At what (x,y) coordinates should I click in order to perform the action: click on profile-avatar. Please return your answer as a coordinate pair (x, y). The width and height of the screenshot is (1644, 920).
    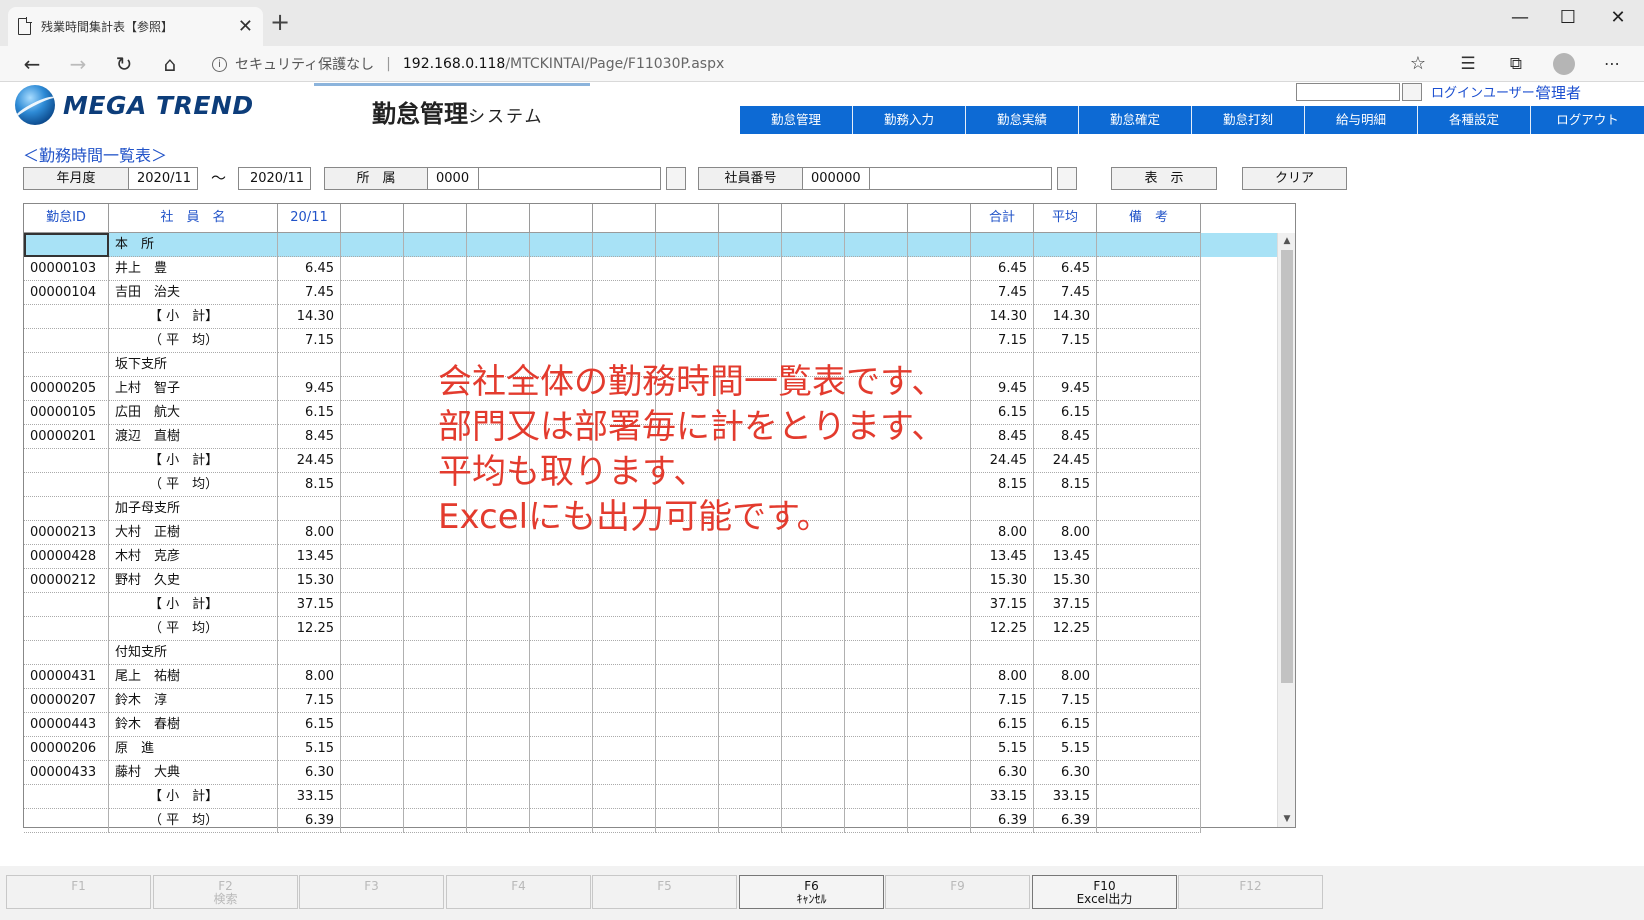
    Looking at the image, I should click on (1564, 64).